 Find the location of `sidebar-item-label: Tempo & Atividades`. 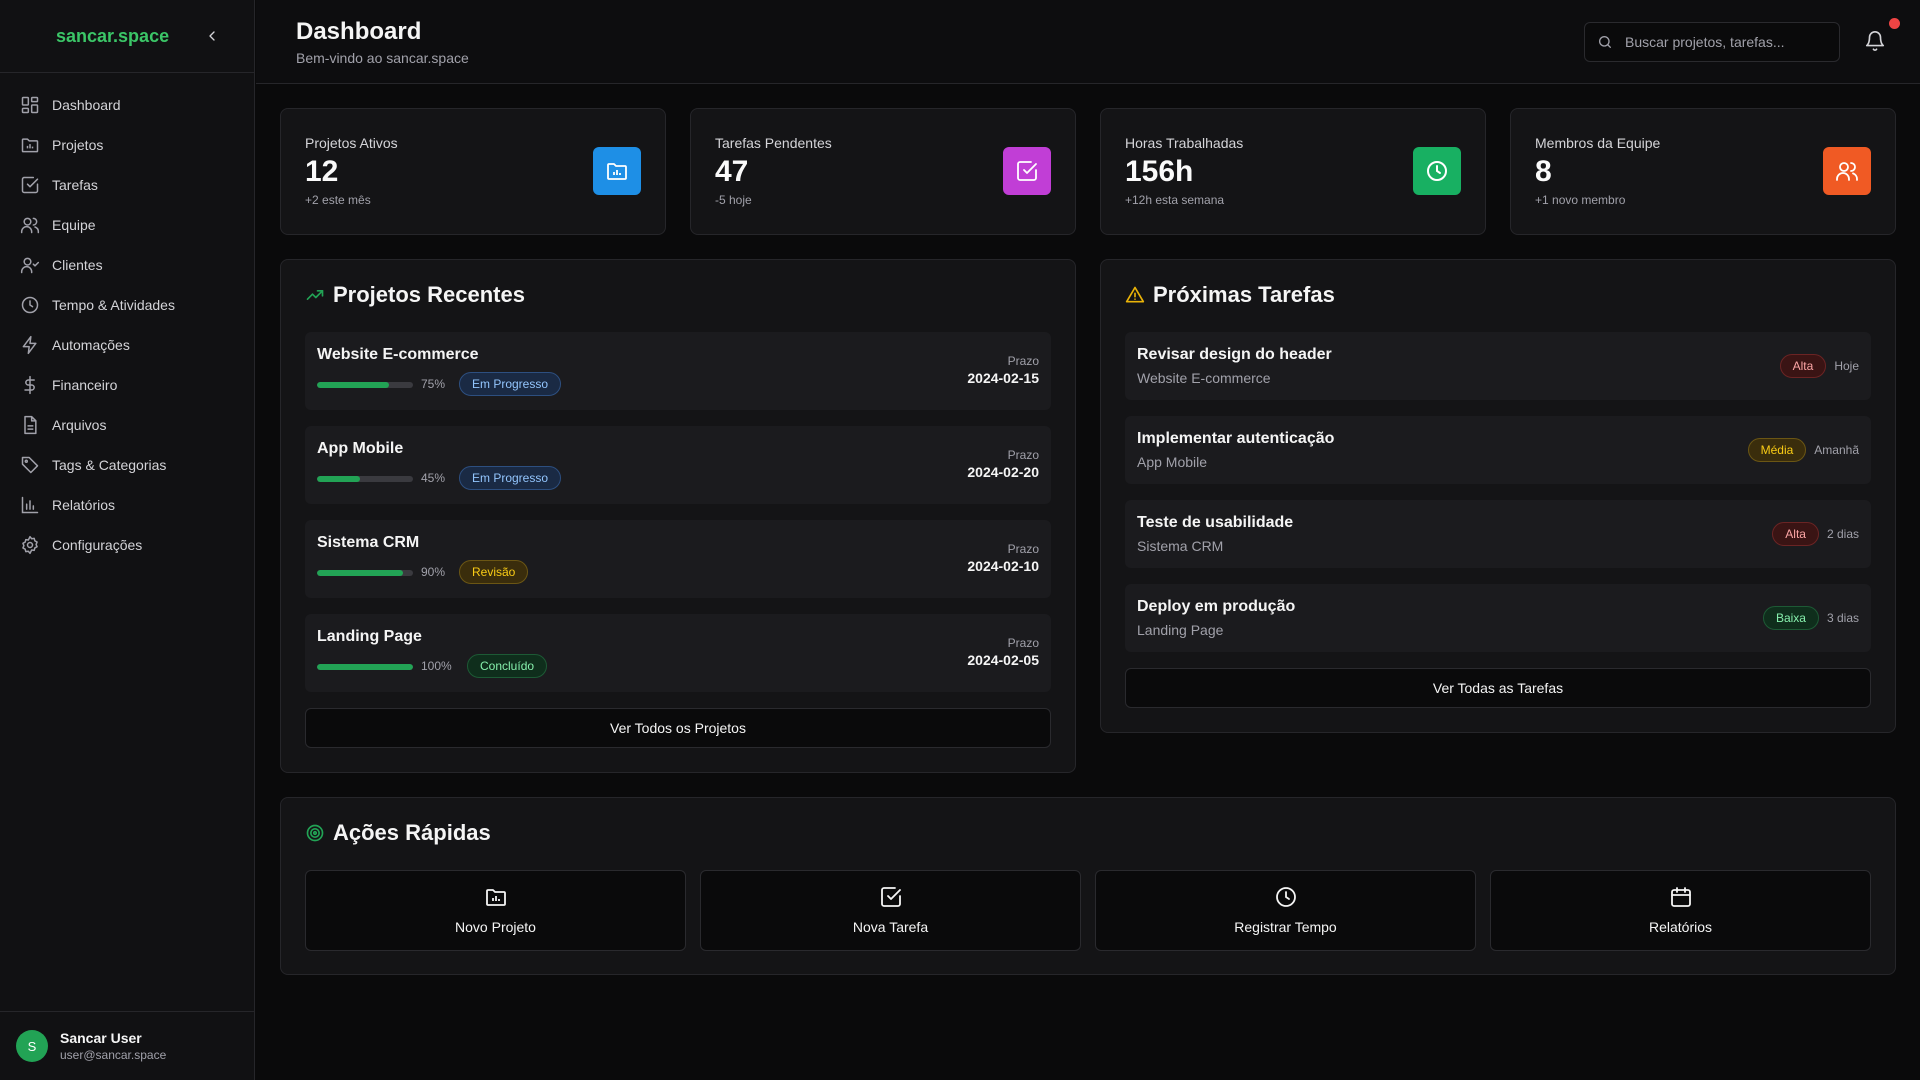

sidebar-item-label: Tempo & Atividades is located at coordinates (113, 305).